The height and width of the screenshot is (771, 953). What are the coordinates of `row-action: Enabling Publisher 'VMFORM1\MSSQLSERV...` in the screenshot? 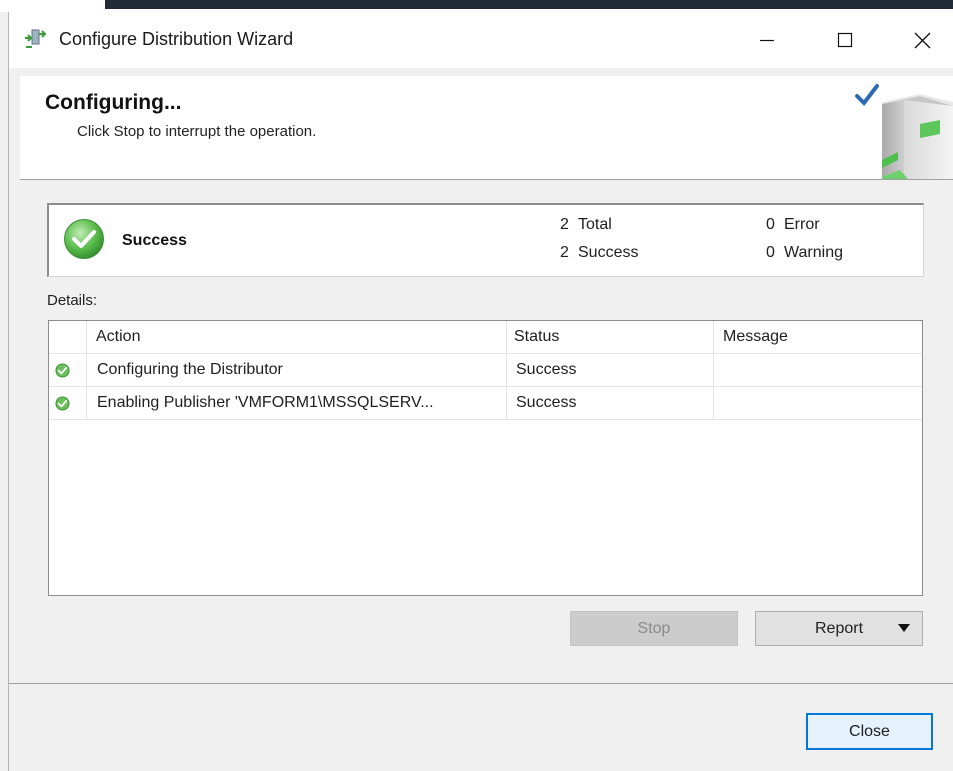 It's located at (265, 402).